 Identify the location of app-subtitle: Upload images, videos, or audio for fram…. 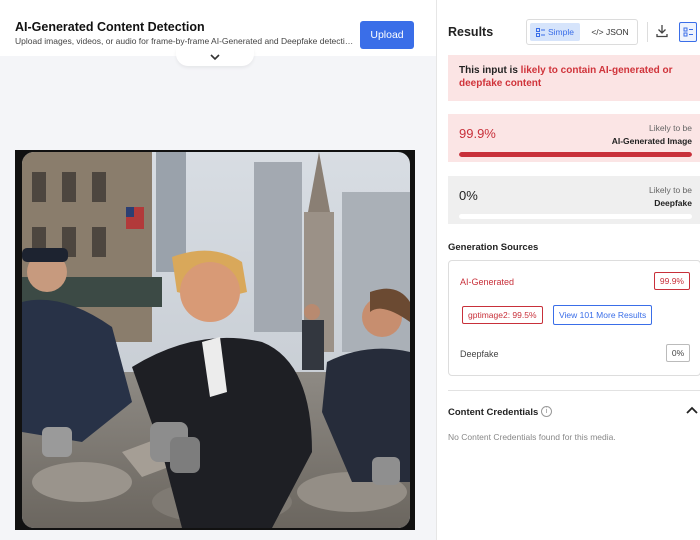
(185, 41).